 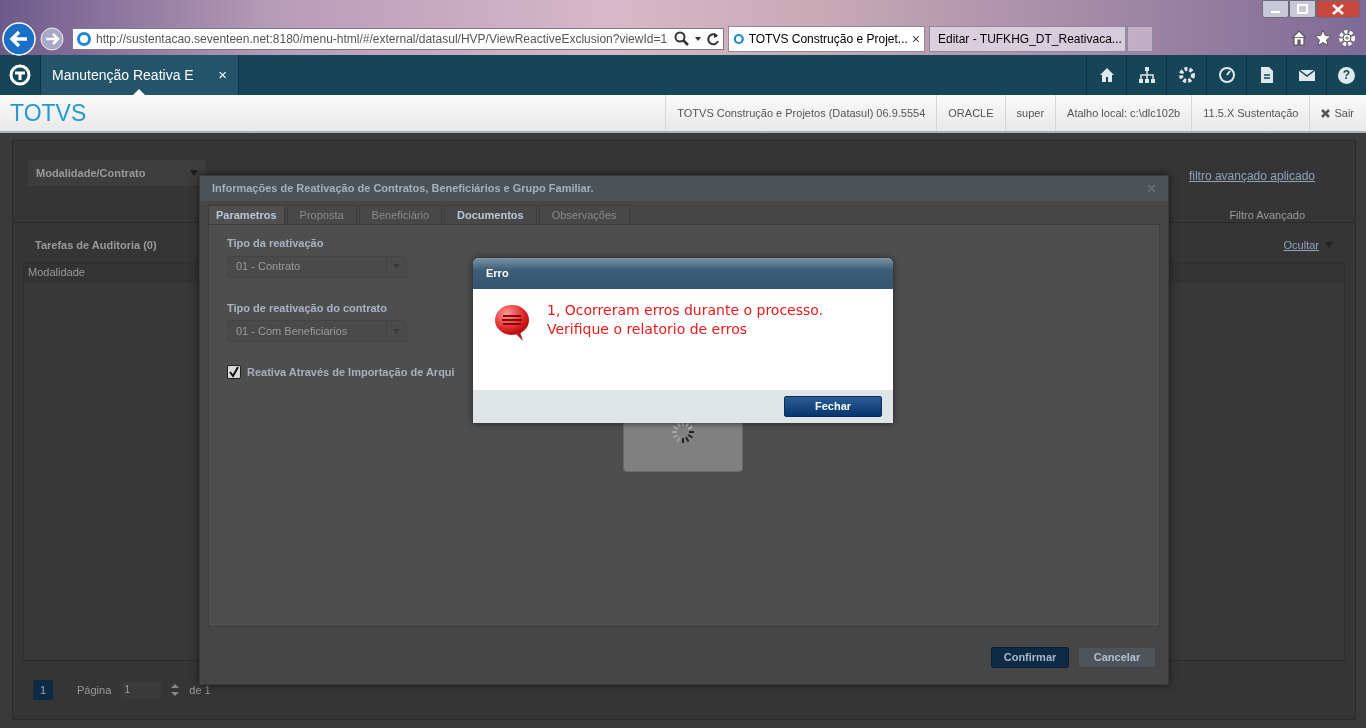 What do you see at coordinates (1299, 38) in the screenshot?
I see `home-icon` at bounding box center [1299, 38].